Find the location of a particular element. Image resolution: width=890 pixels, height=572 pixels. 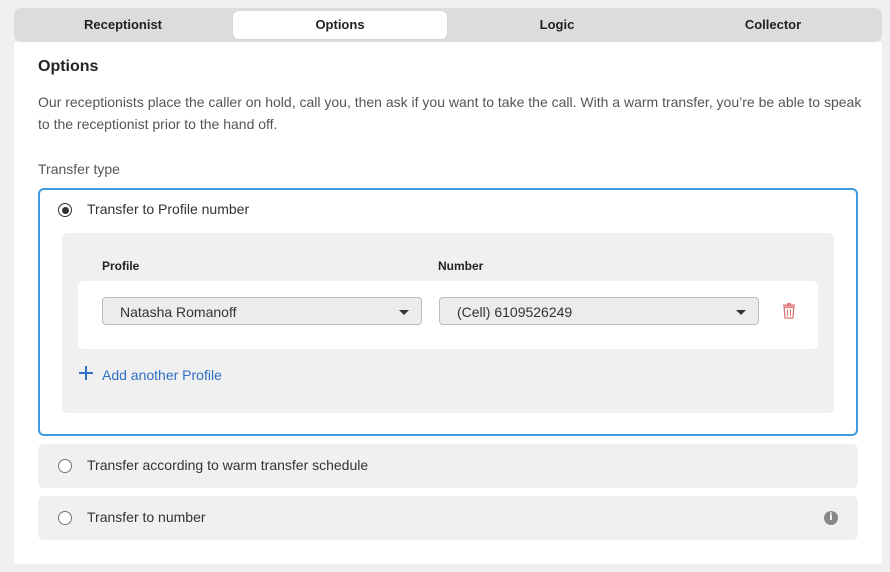

profile-select: Natasha Romanoff is located at coordinates (262, 311).